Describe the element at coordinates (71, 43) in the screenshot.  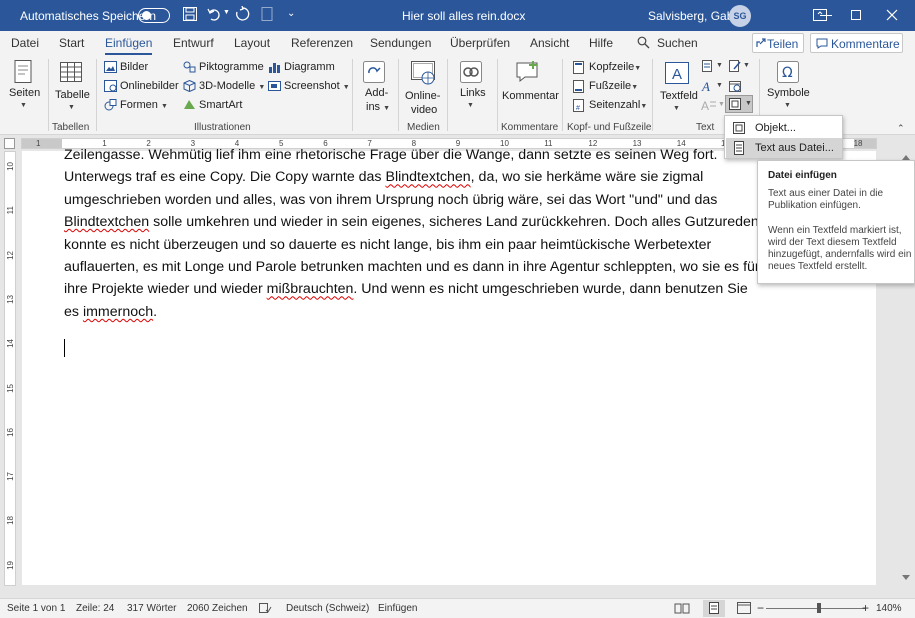
I see `tab-start: Start` at that location.